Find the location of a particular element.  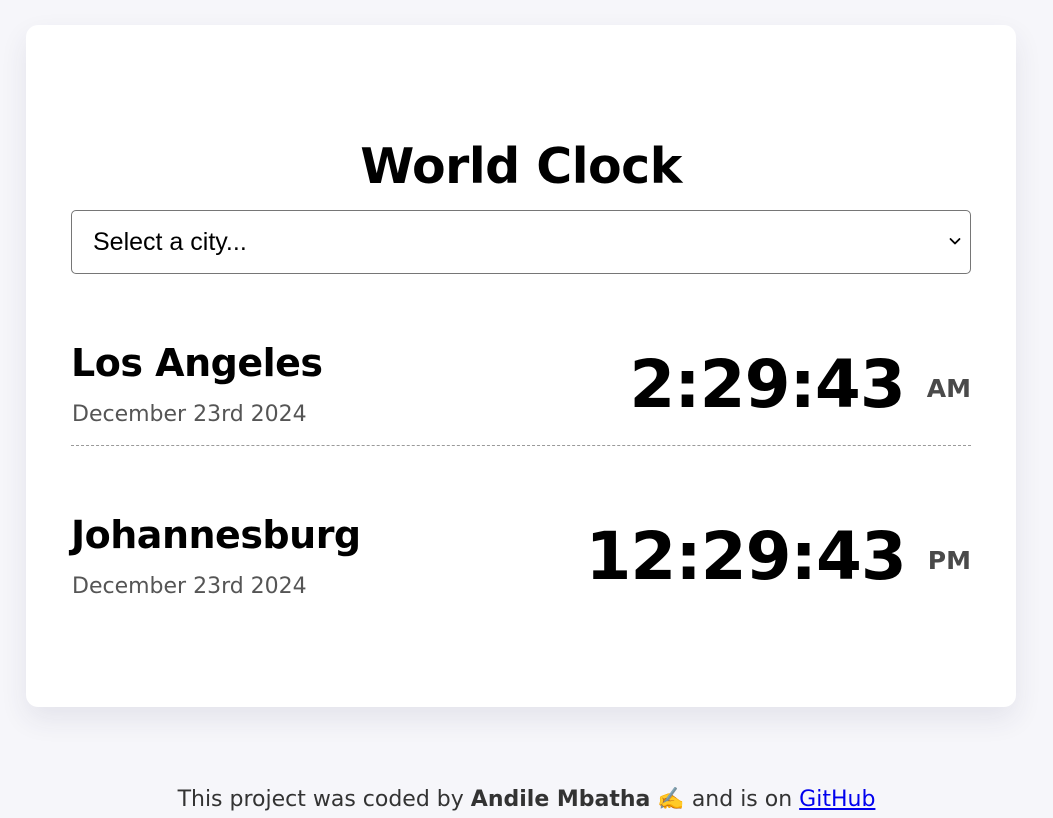

github-link: GitHub is located at coordinates (837, 799).